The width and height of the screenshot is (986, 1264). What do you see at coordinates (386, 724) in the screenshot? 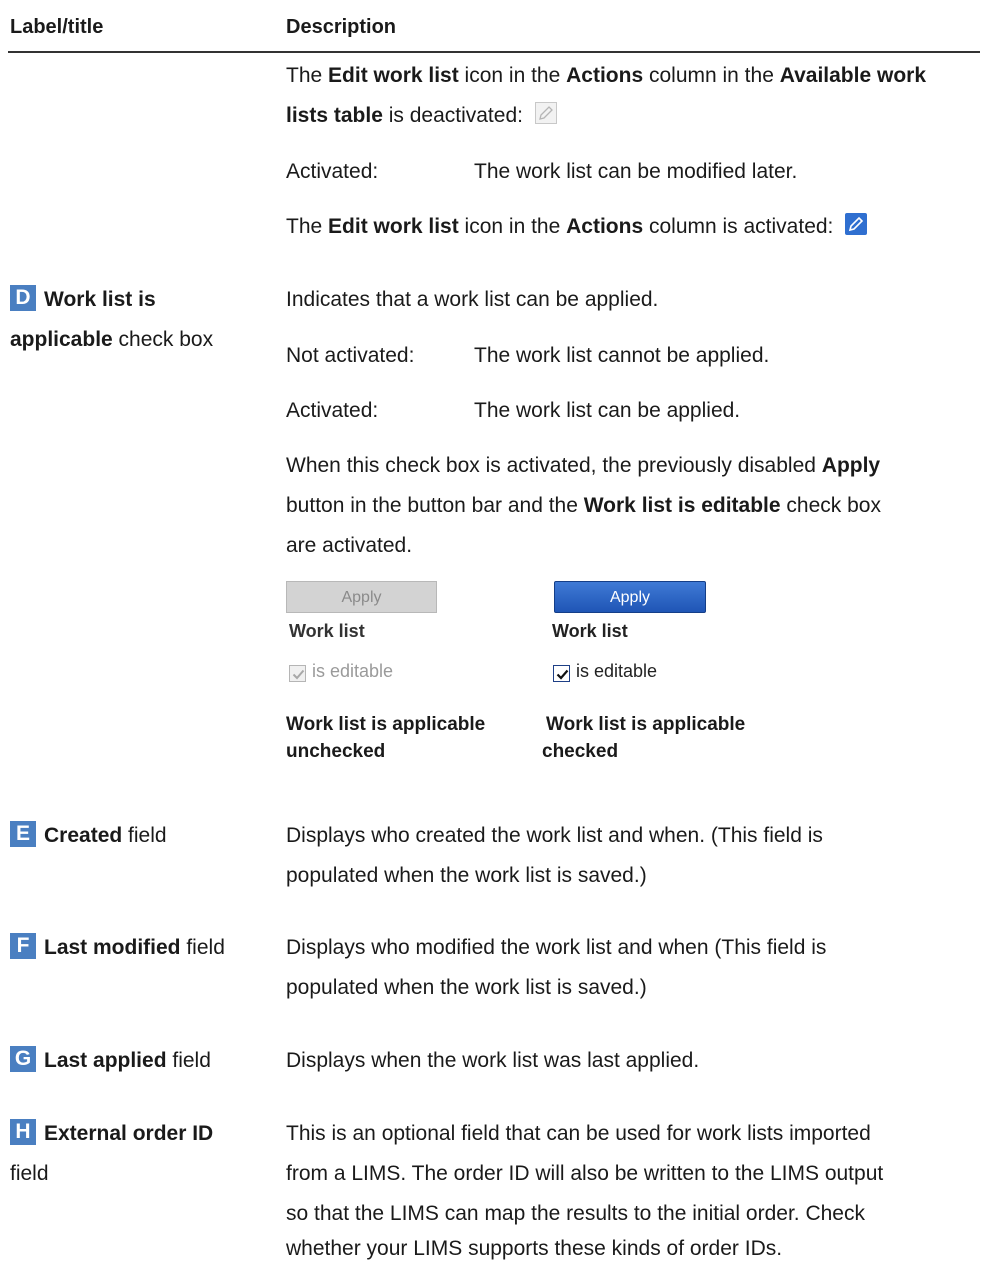
I see `caption-left-line1: Work list is applicable` at bounding box center [386, 724].